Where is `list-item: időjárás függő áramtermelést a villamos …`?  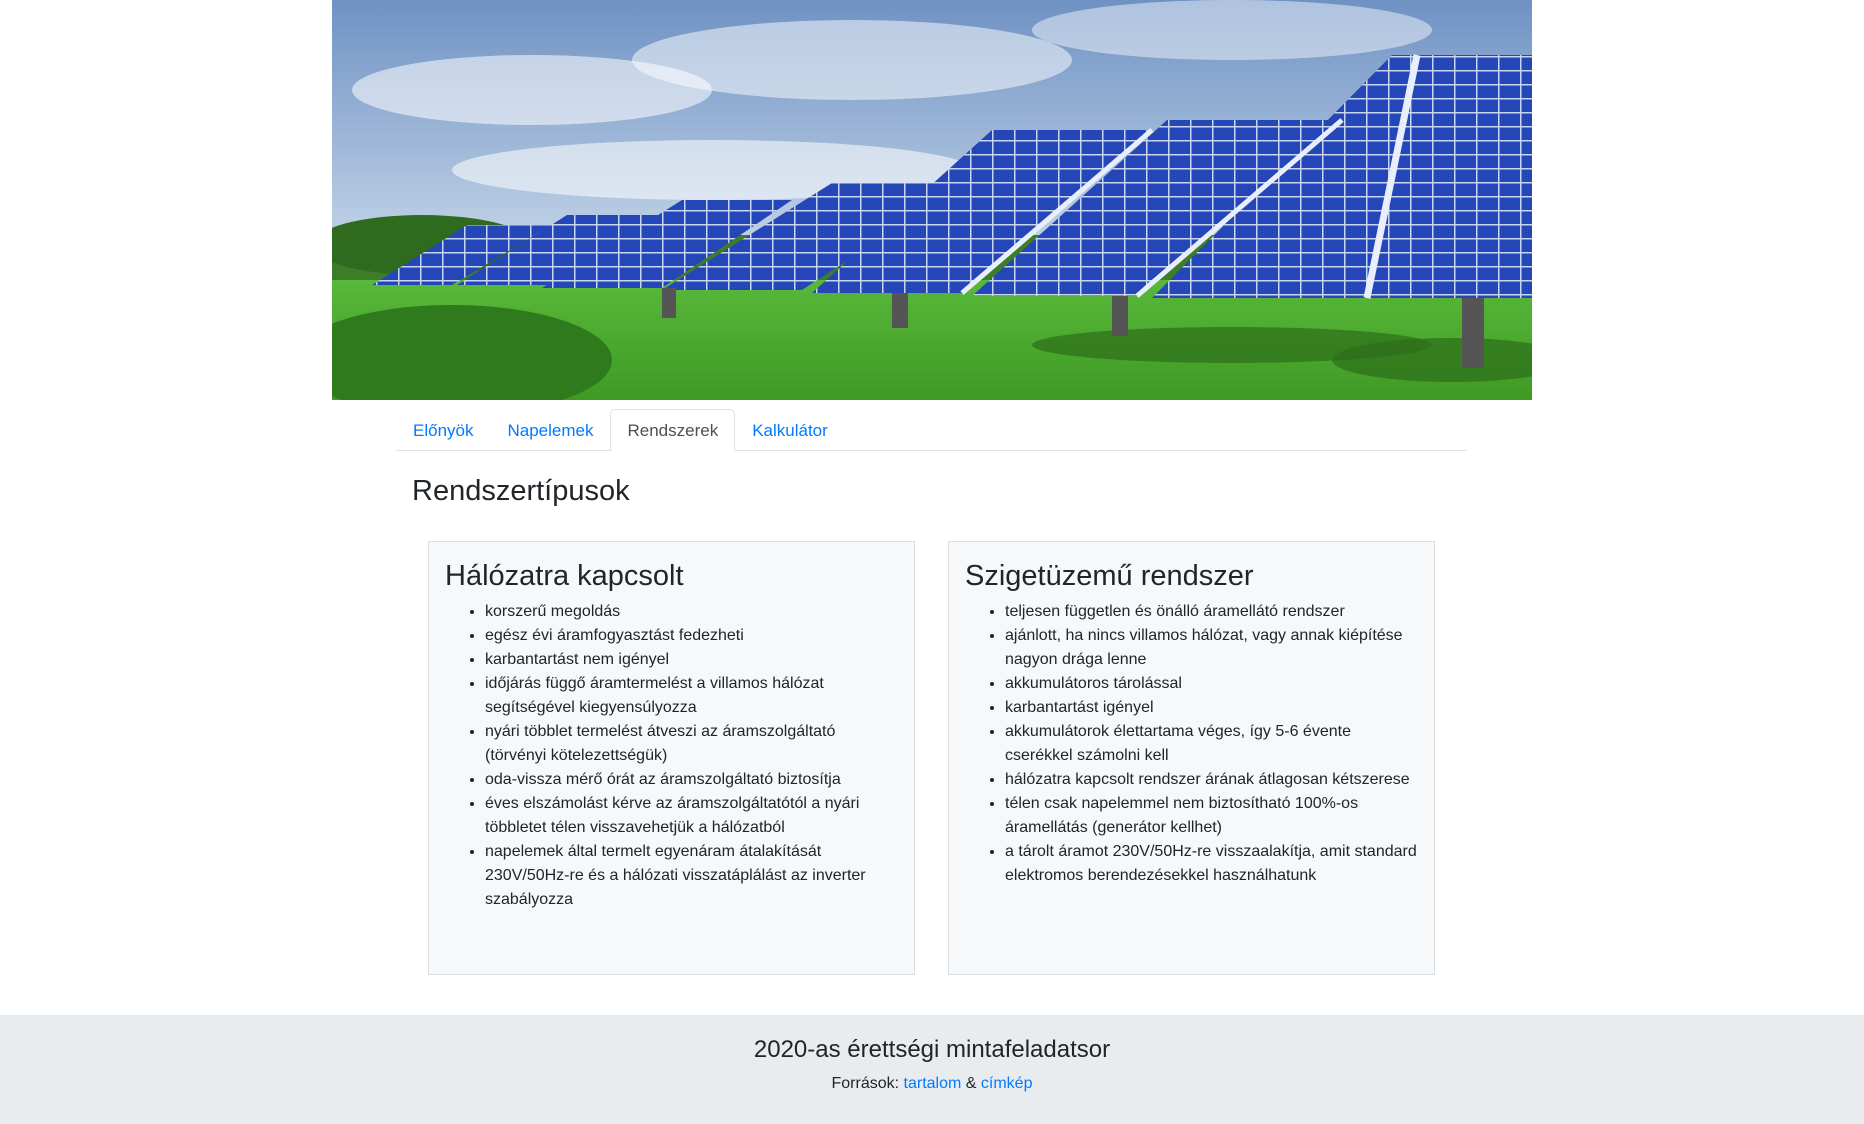 list-item: időjárás függő áramtermelést a villamos … is located at coordinates (691, 696).